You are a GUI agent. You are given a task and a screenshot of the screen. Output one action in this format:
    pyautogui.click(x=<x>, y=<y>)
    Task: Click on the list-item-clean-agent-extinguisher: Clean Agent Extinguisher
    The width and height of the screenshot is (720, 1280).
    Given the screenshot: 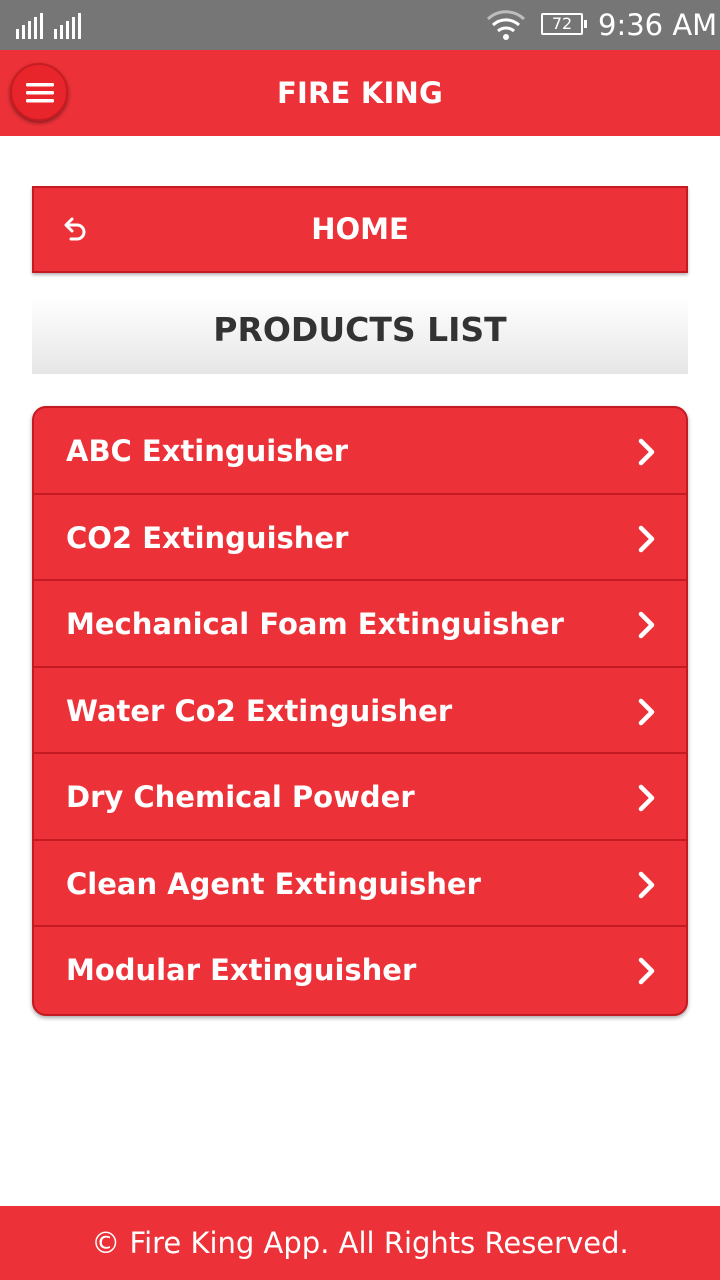 What is the action you would take?
    pyautogui.click(x=360, y=884)
    